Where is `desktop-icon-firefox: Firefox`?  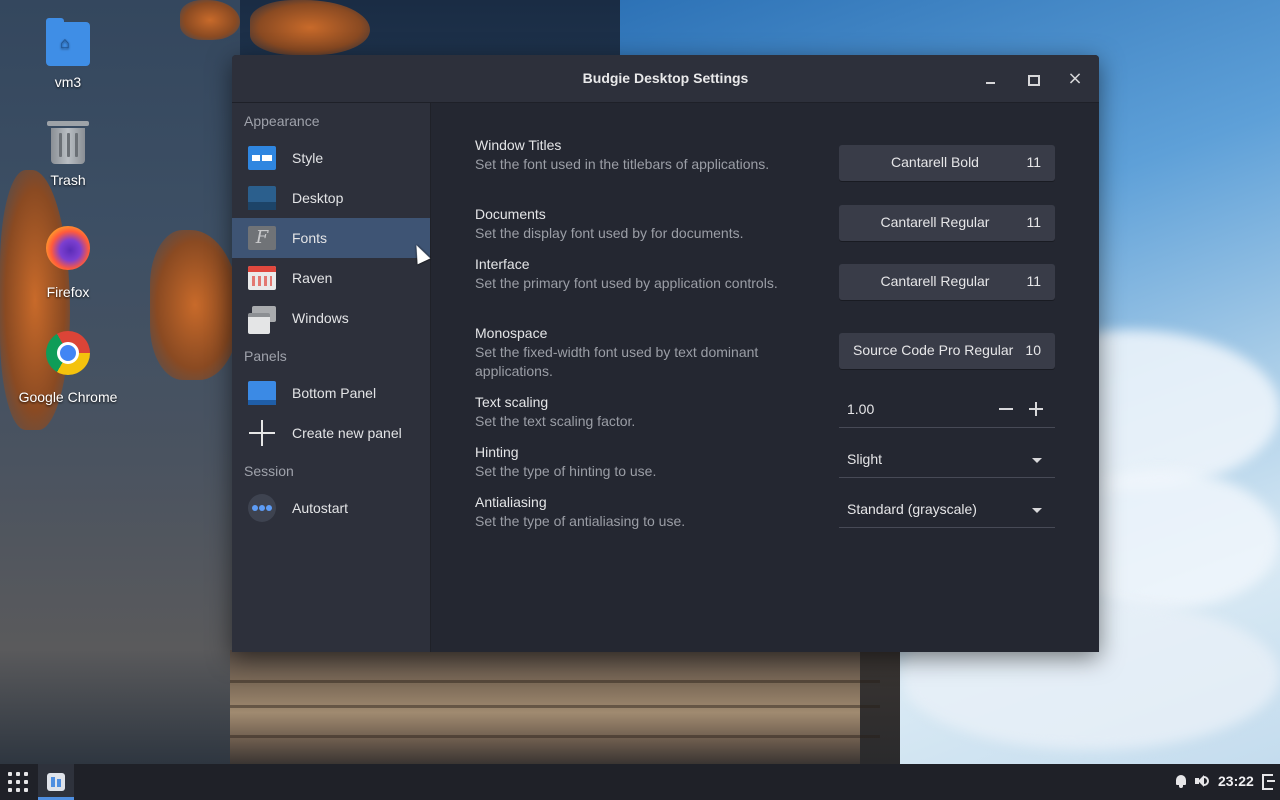
desktop-icon-firefox: Firefox is located at coordinates (68, 263).